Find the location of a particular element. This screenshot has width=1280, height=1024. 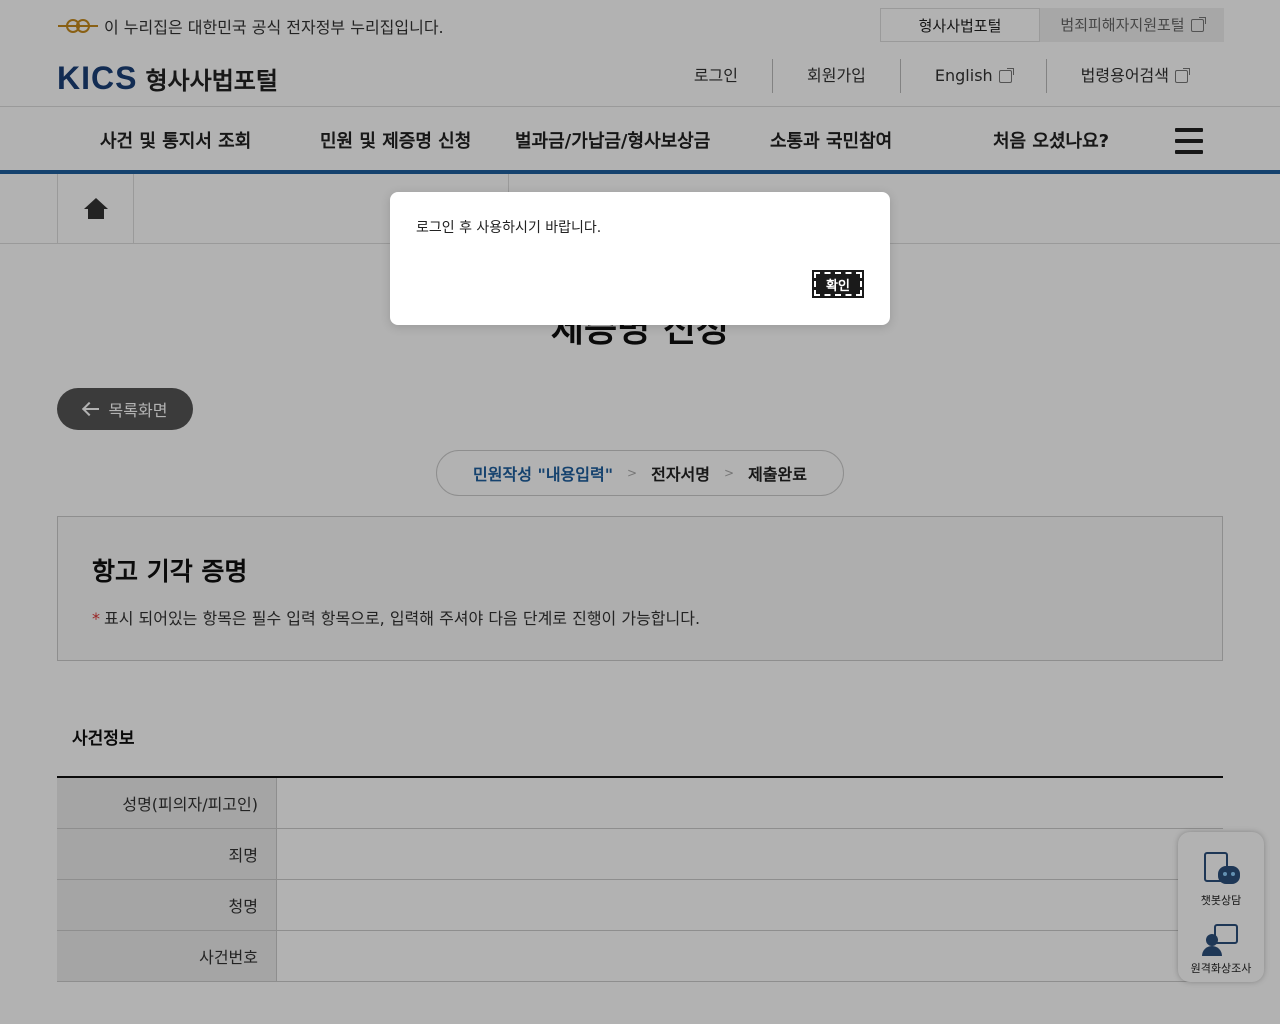

alert-dialog: 로그인 후 사용하시기 바랍니다. 확인 is located at coordinates (640, 258).